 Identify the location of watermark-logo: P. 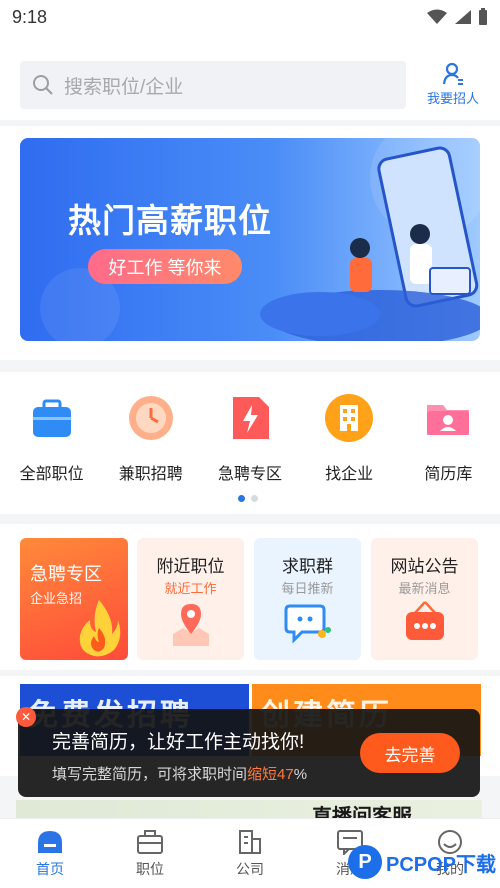
(365, 862).